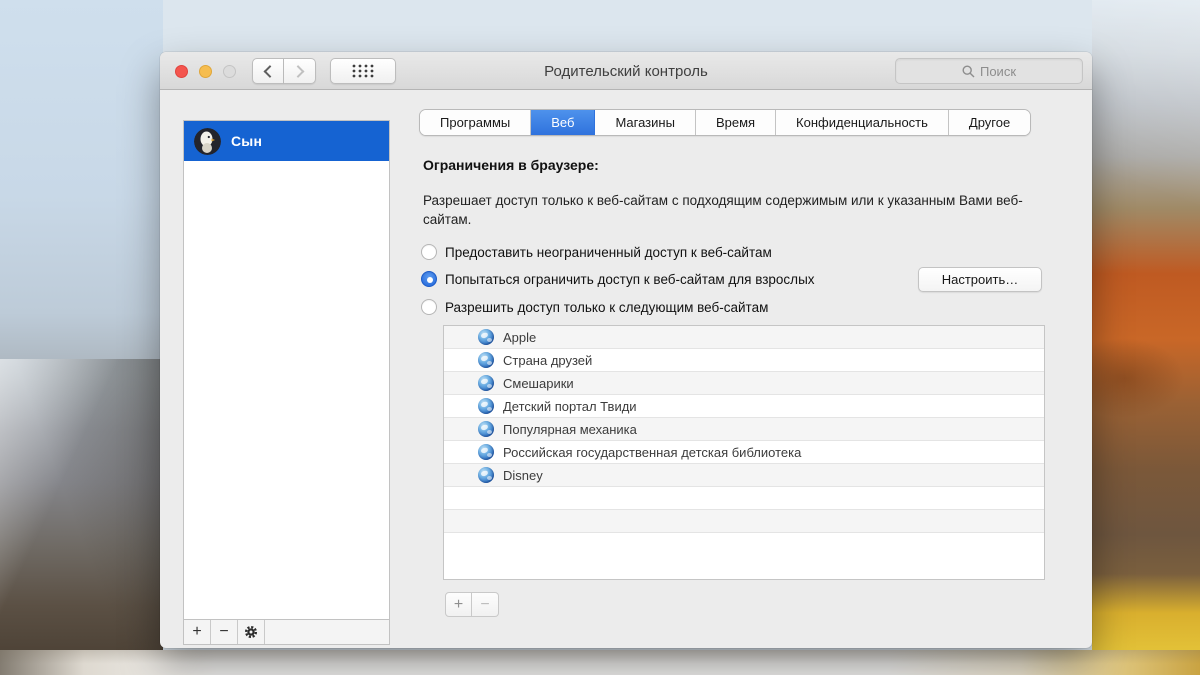  I want to click on search-input: Поиск, so click(989, 71).